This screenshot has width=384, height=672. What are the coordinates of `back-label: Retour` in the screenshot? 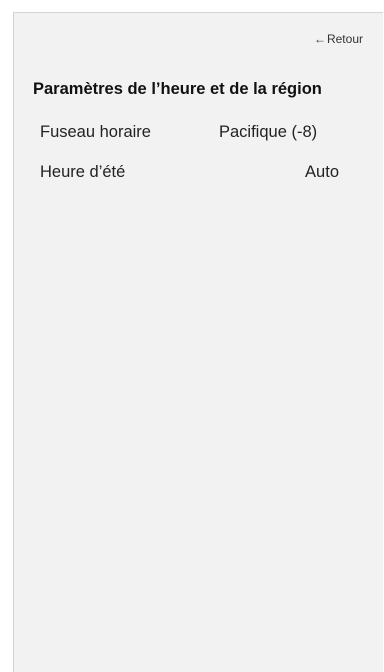 It's located at (344, 39).